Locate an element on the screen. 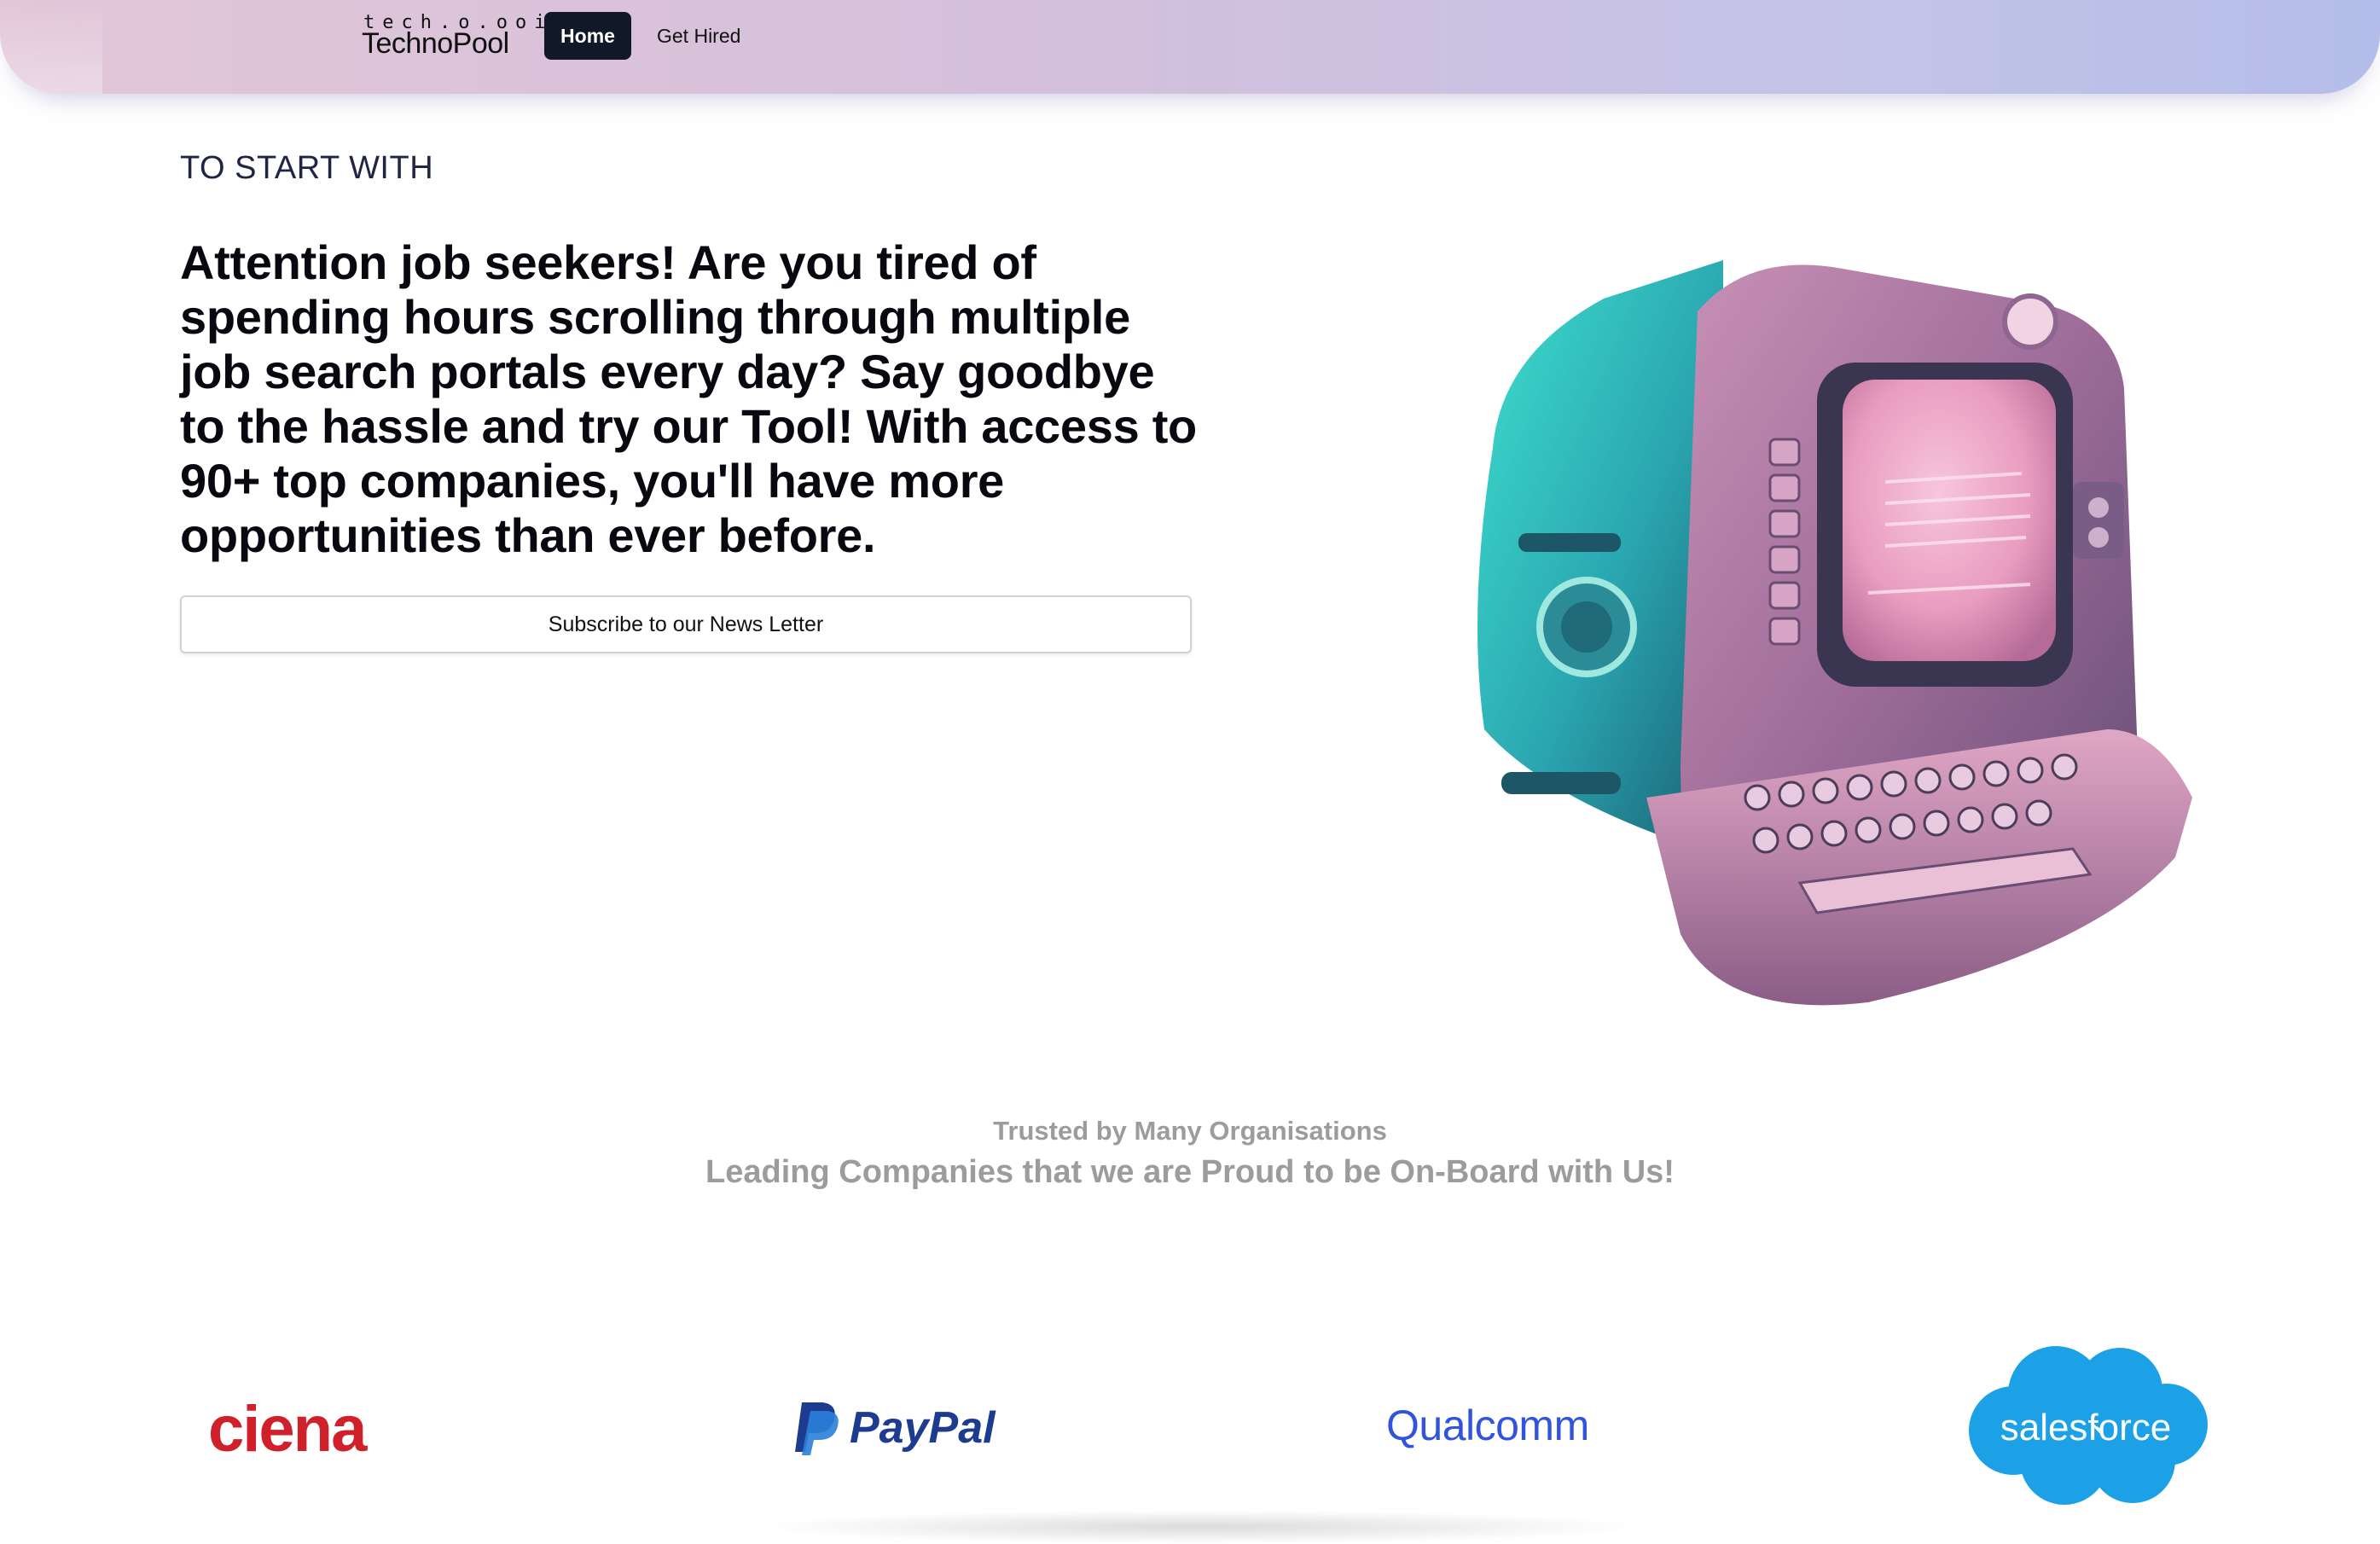 The width and height of the screenshot is (2380, 1544). salesforce-wordmark: salesforce is located at coordinates (2086, 1427).